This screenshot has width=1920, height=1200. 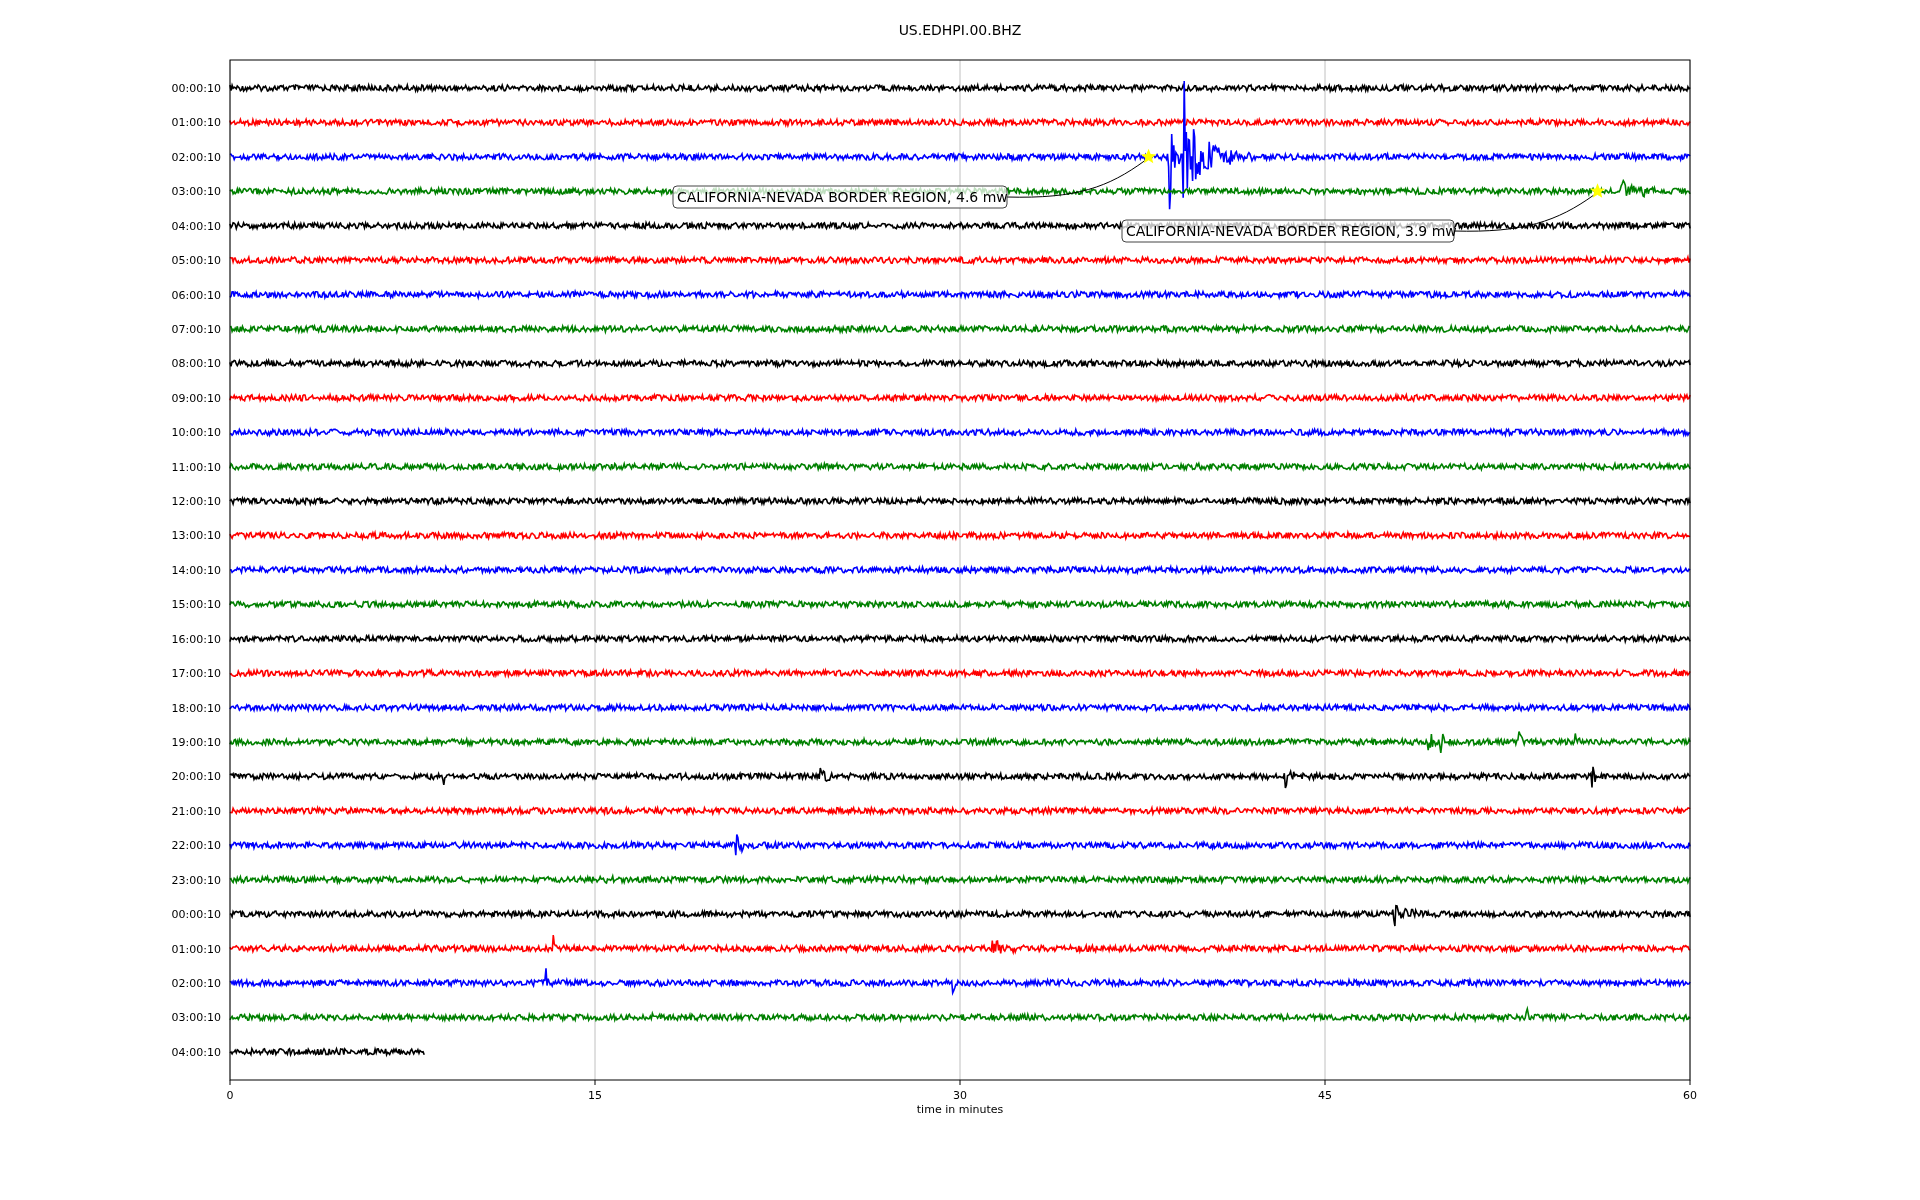 I want to click on time-label: 23:00:10, so click(x=196, y=880).